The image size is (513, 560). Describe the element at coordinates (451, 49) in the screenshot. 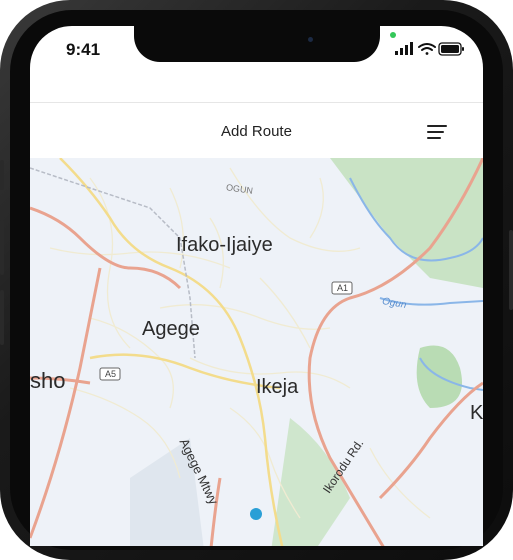

I see `battery-icon` at that location.